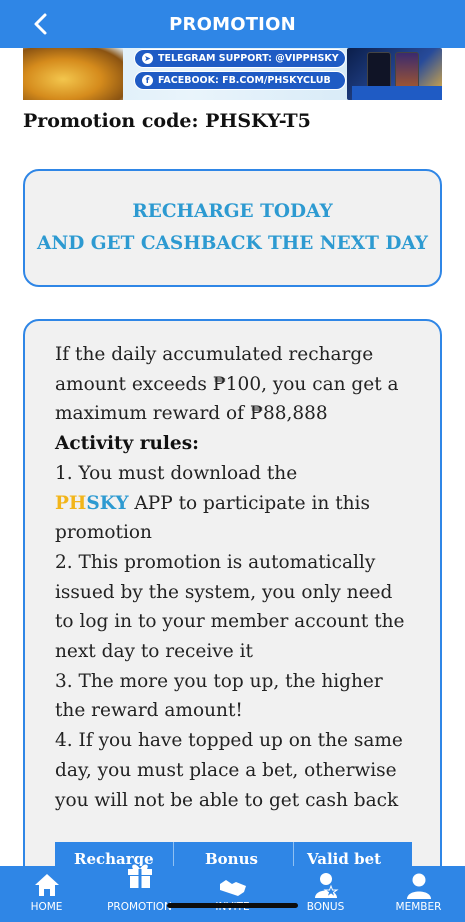 The width and height of the screenshot is (465, 922). What do you see at coordinates (219, 681) in the screenshot?
I see `rule-3-line: 3. The more you top up, the higher` at bounding box center [219, 681].